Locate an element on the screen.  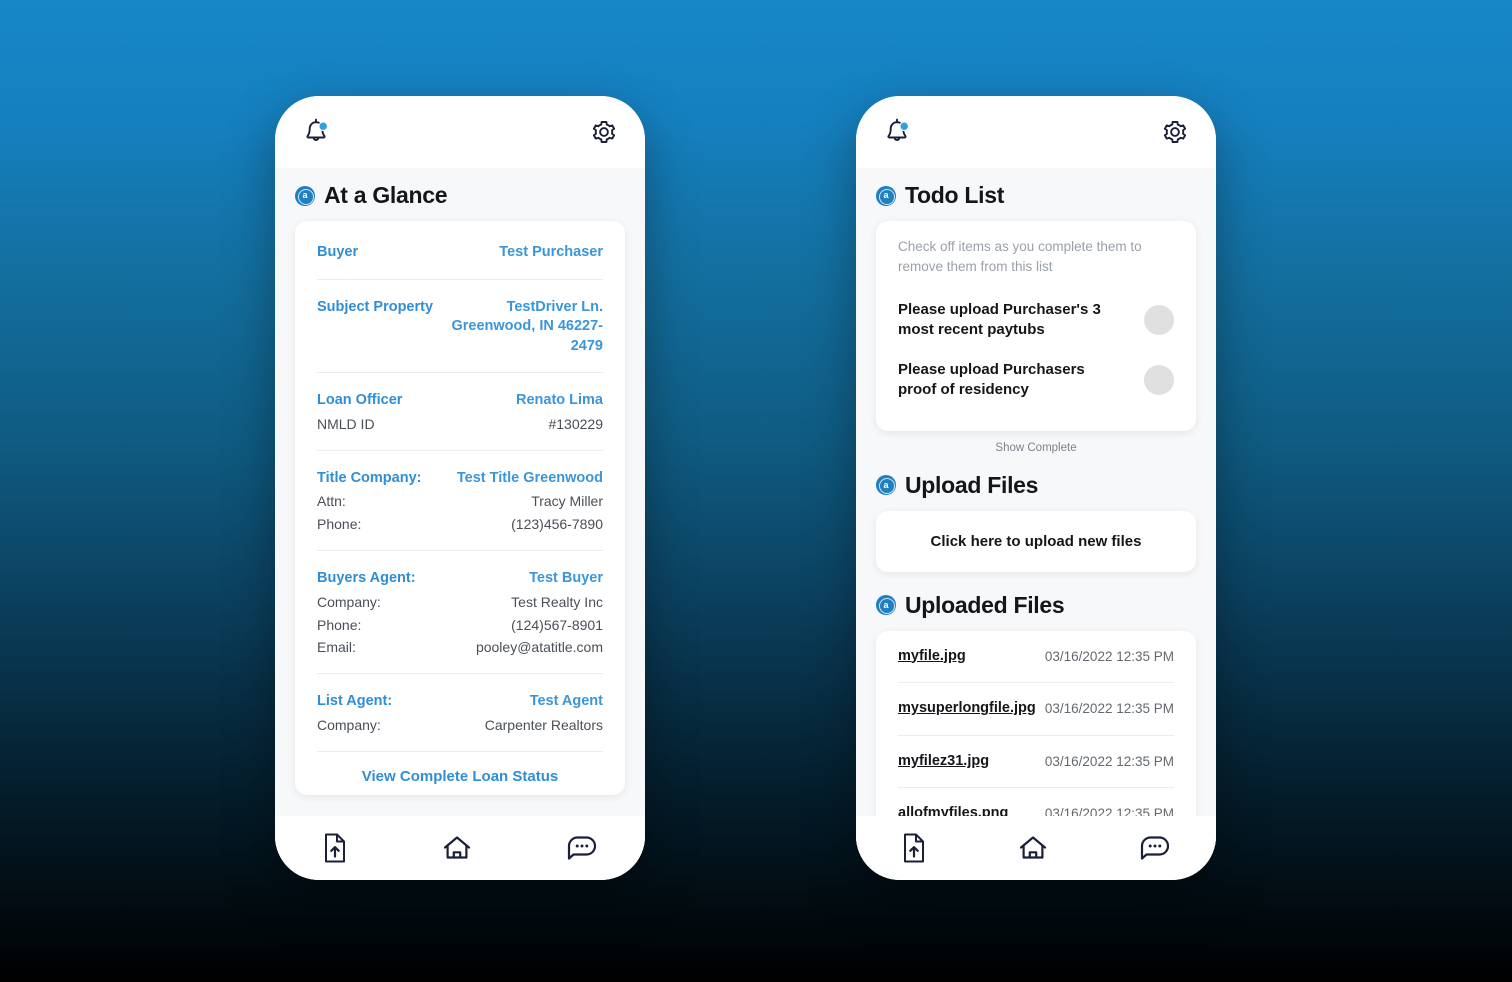
upload-new-files-button: Click here to upload new files is located at coordinates (1036, 541).